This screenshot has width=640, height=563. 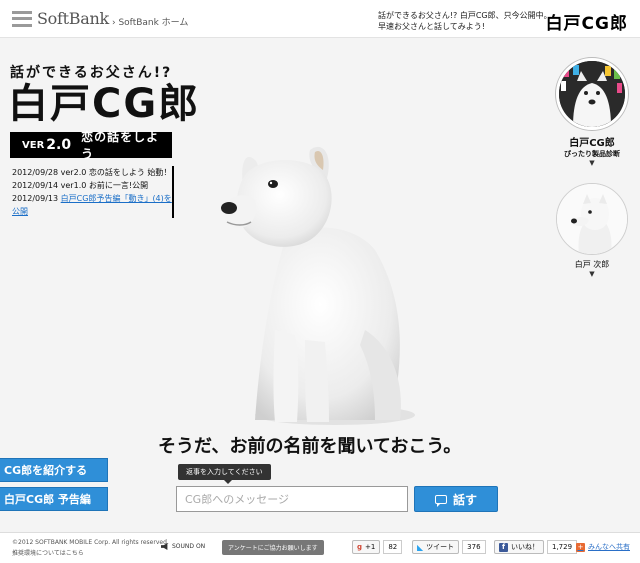 What do you see at coordinates (465, 21) in the screenshot?
I see `header-promo: 話ができるお父さん!? 白戸CG郎、只今公開中。 早速お父さんと話してみよう!` at bounding box center [465, 21].